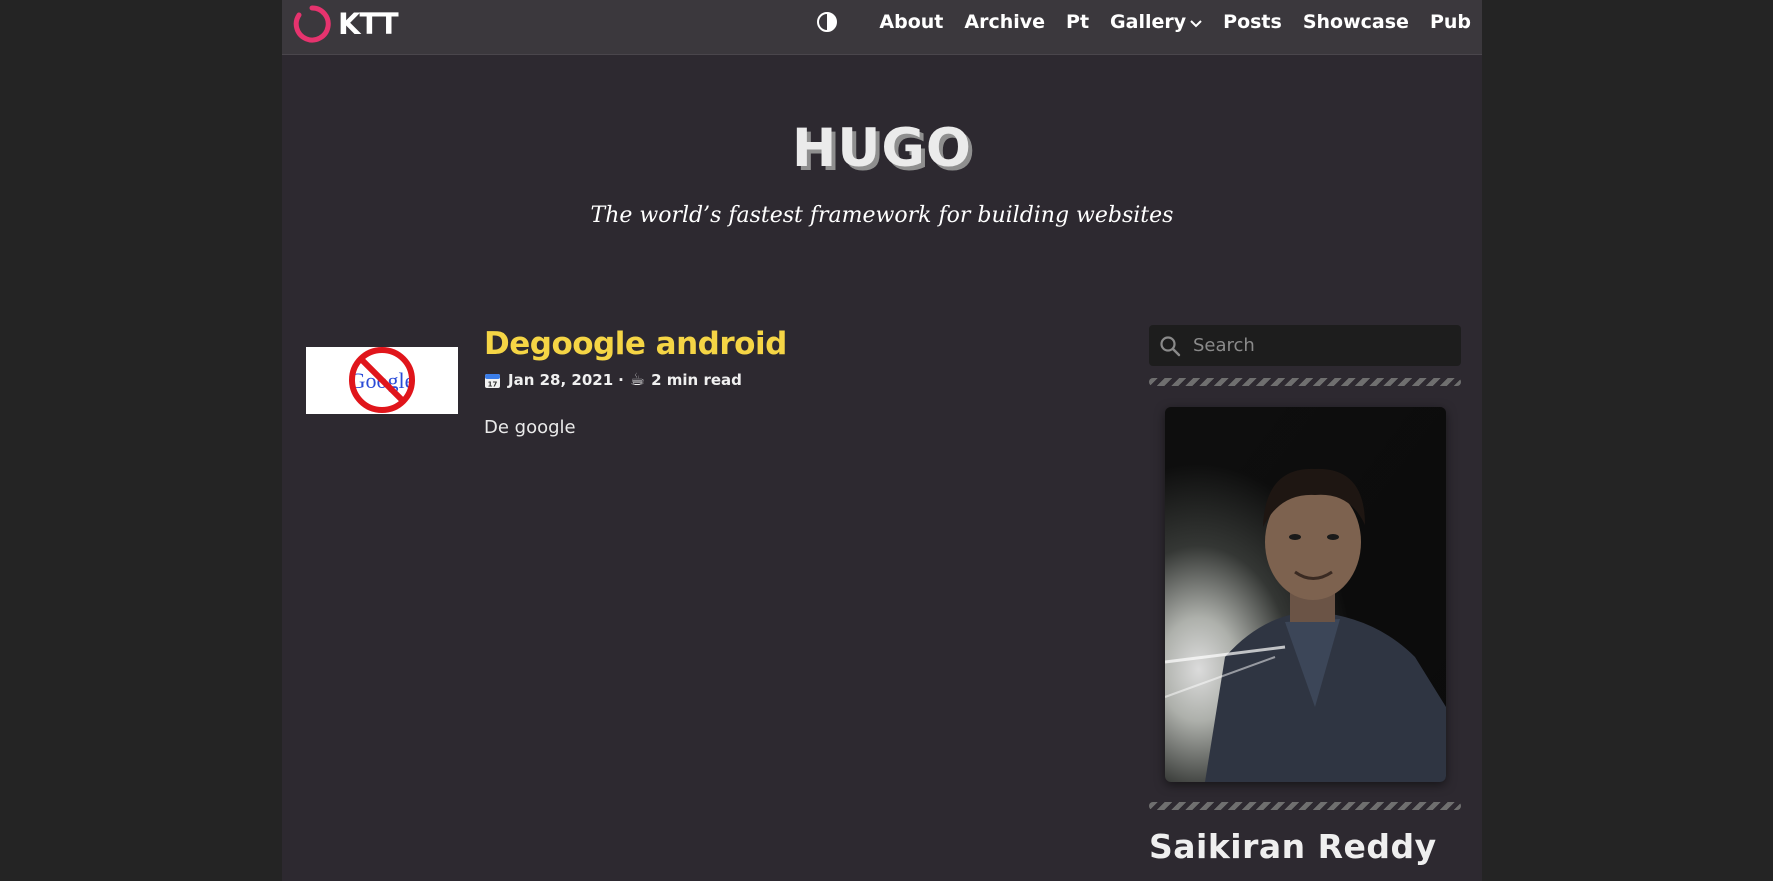  What do you see at coordinates (1170, 345) in the screenshot?
I see `search-icon` at bounding box center [1170, 345].